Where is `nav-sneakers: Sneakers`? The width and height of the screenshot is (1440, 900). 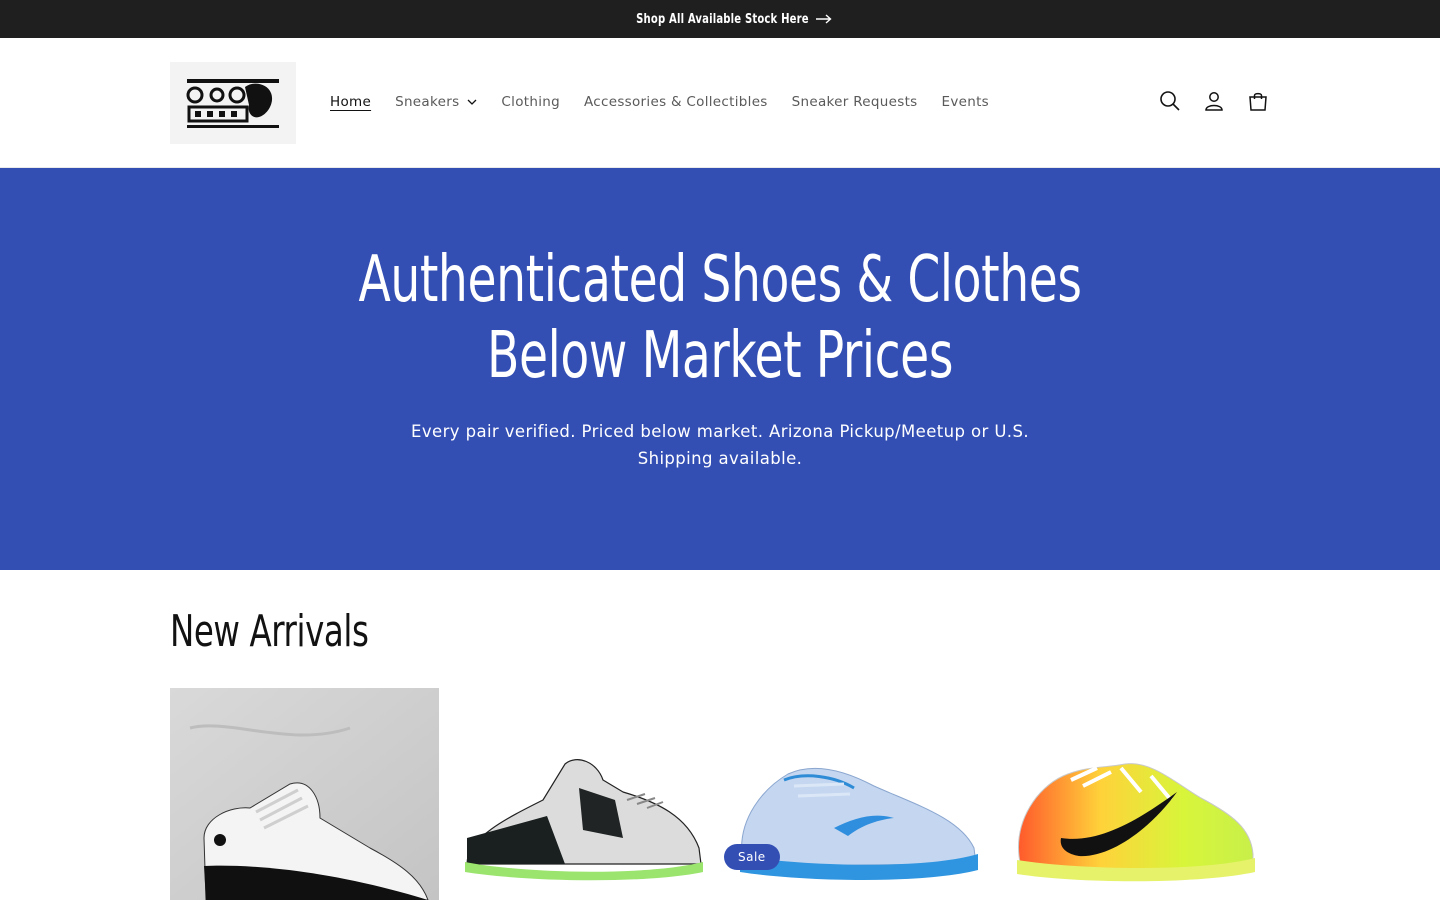
nav-sneakers: Sneakers is located at coordinates (436, 102).